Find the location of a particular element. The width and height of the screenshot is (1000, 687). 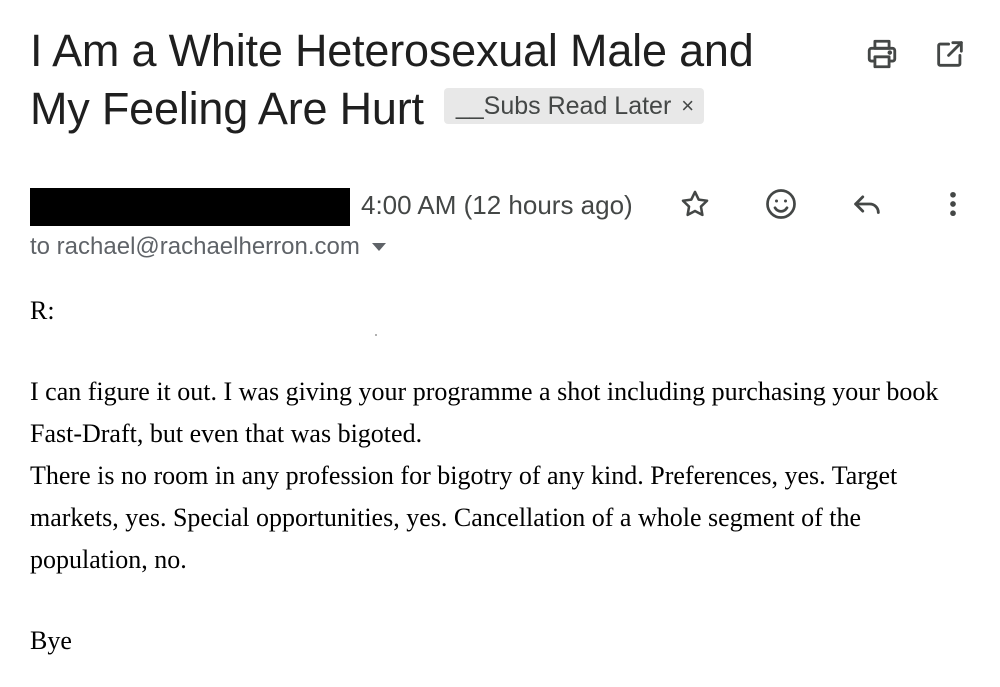

recipient-details: to rachael@rachaelherron.com is located at coordinates (208, 247).